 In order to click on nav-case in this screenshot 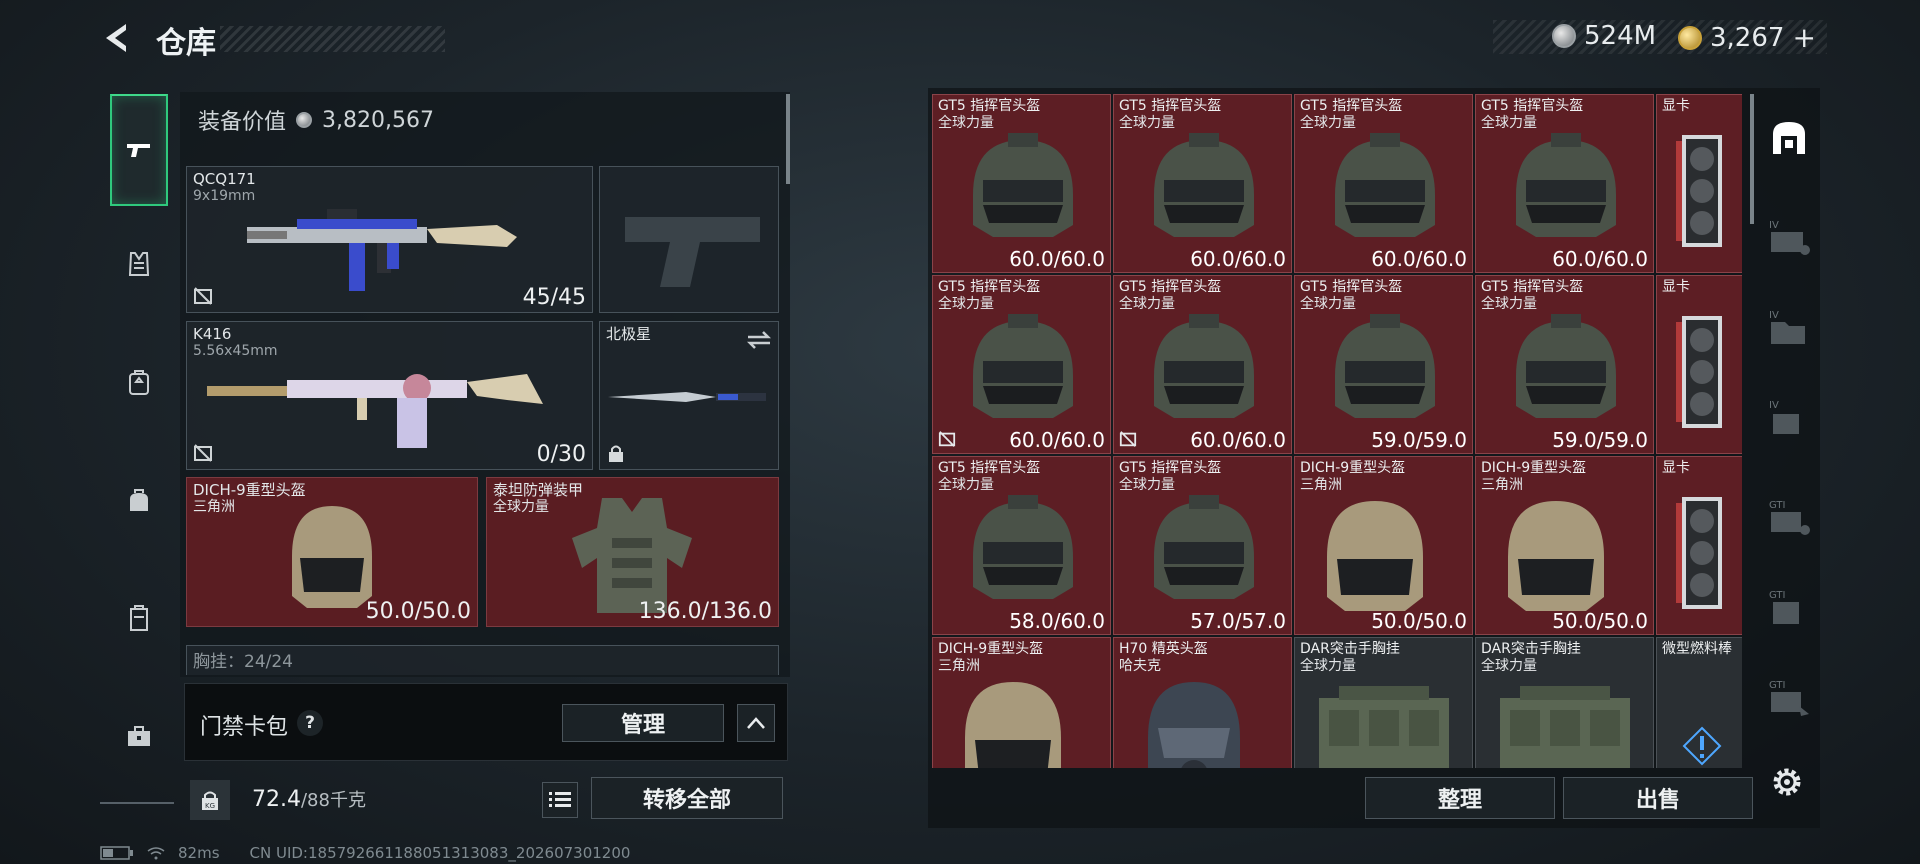, I will do `click(139, 618)`.